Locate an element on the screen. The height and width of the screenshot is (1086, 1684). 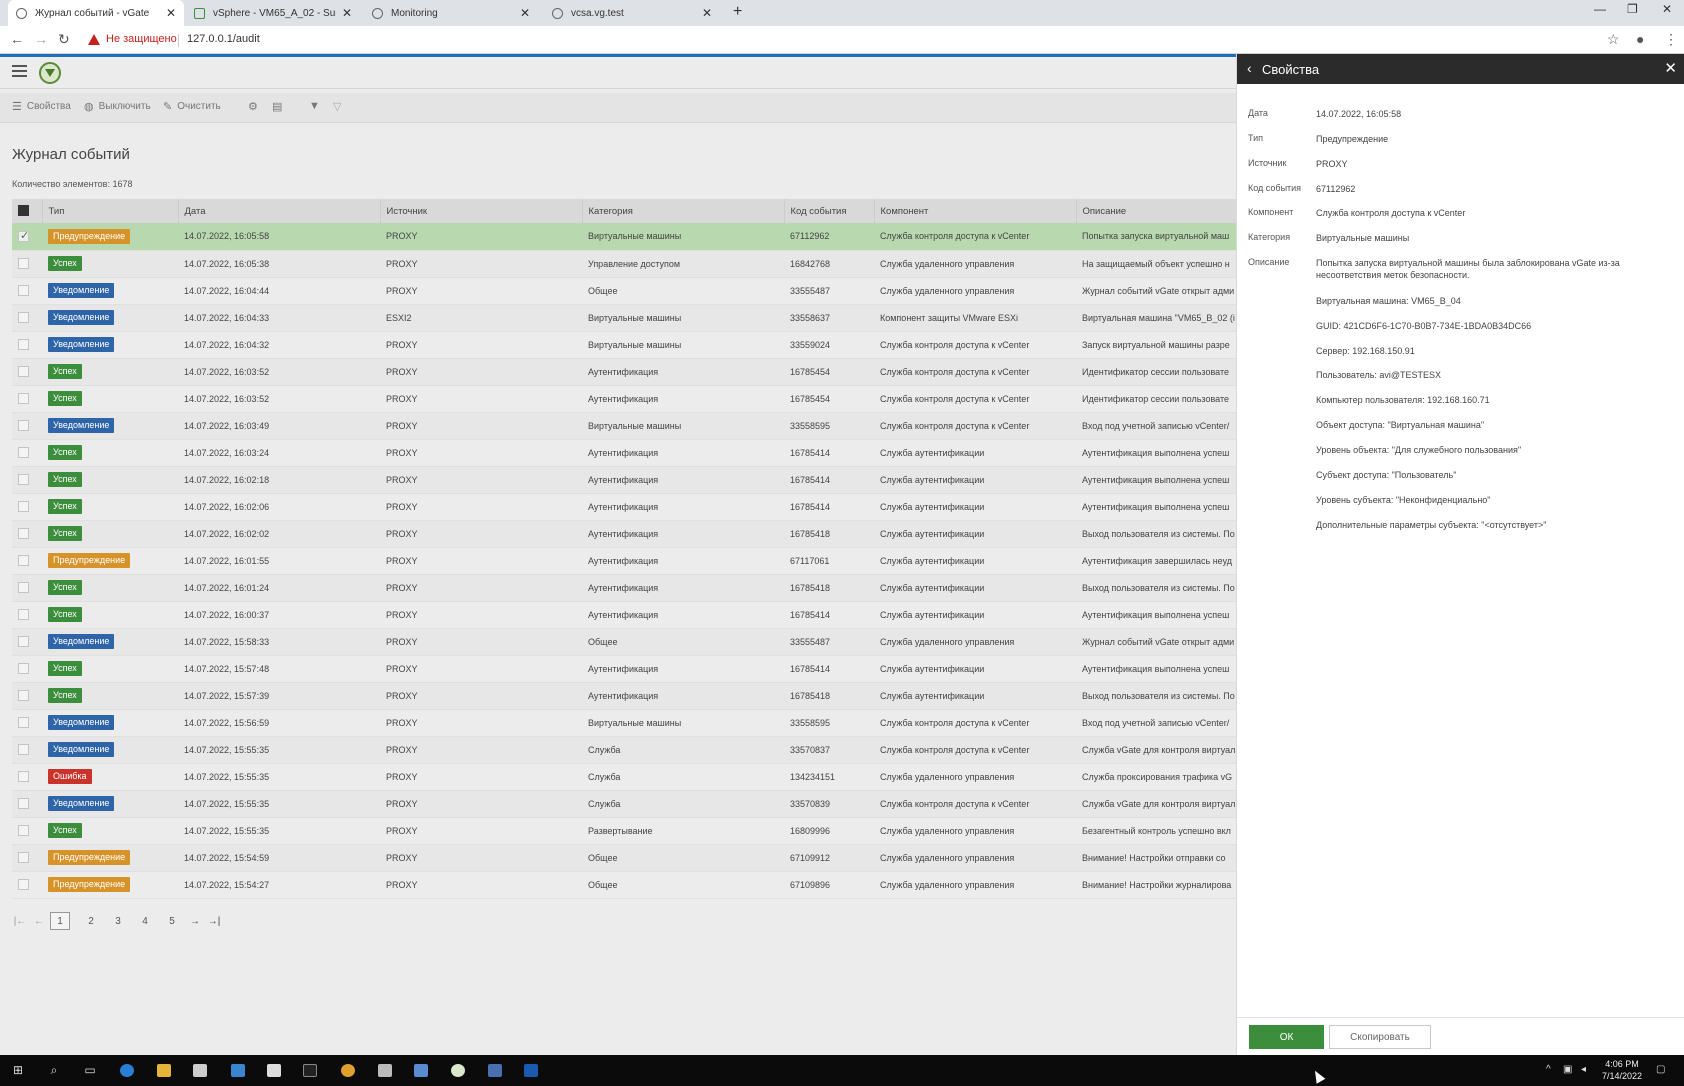
last-page-icon: →| is located at coordinates (214, 921).